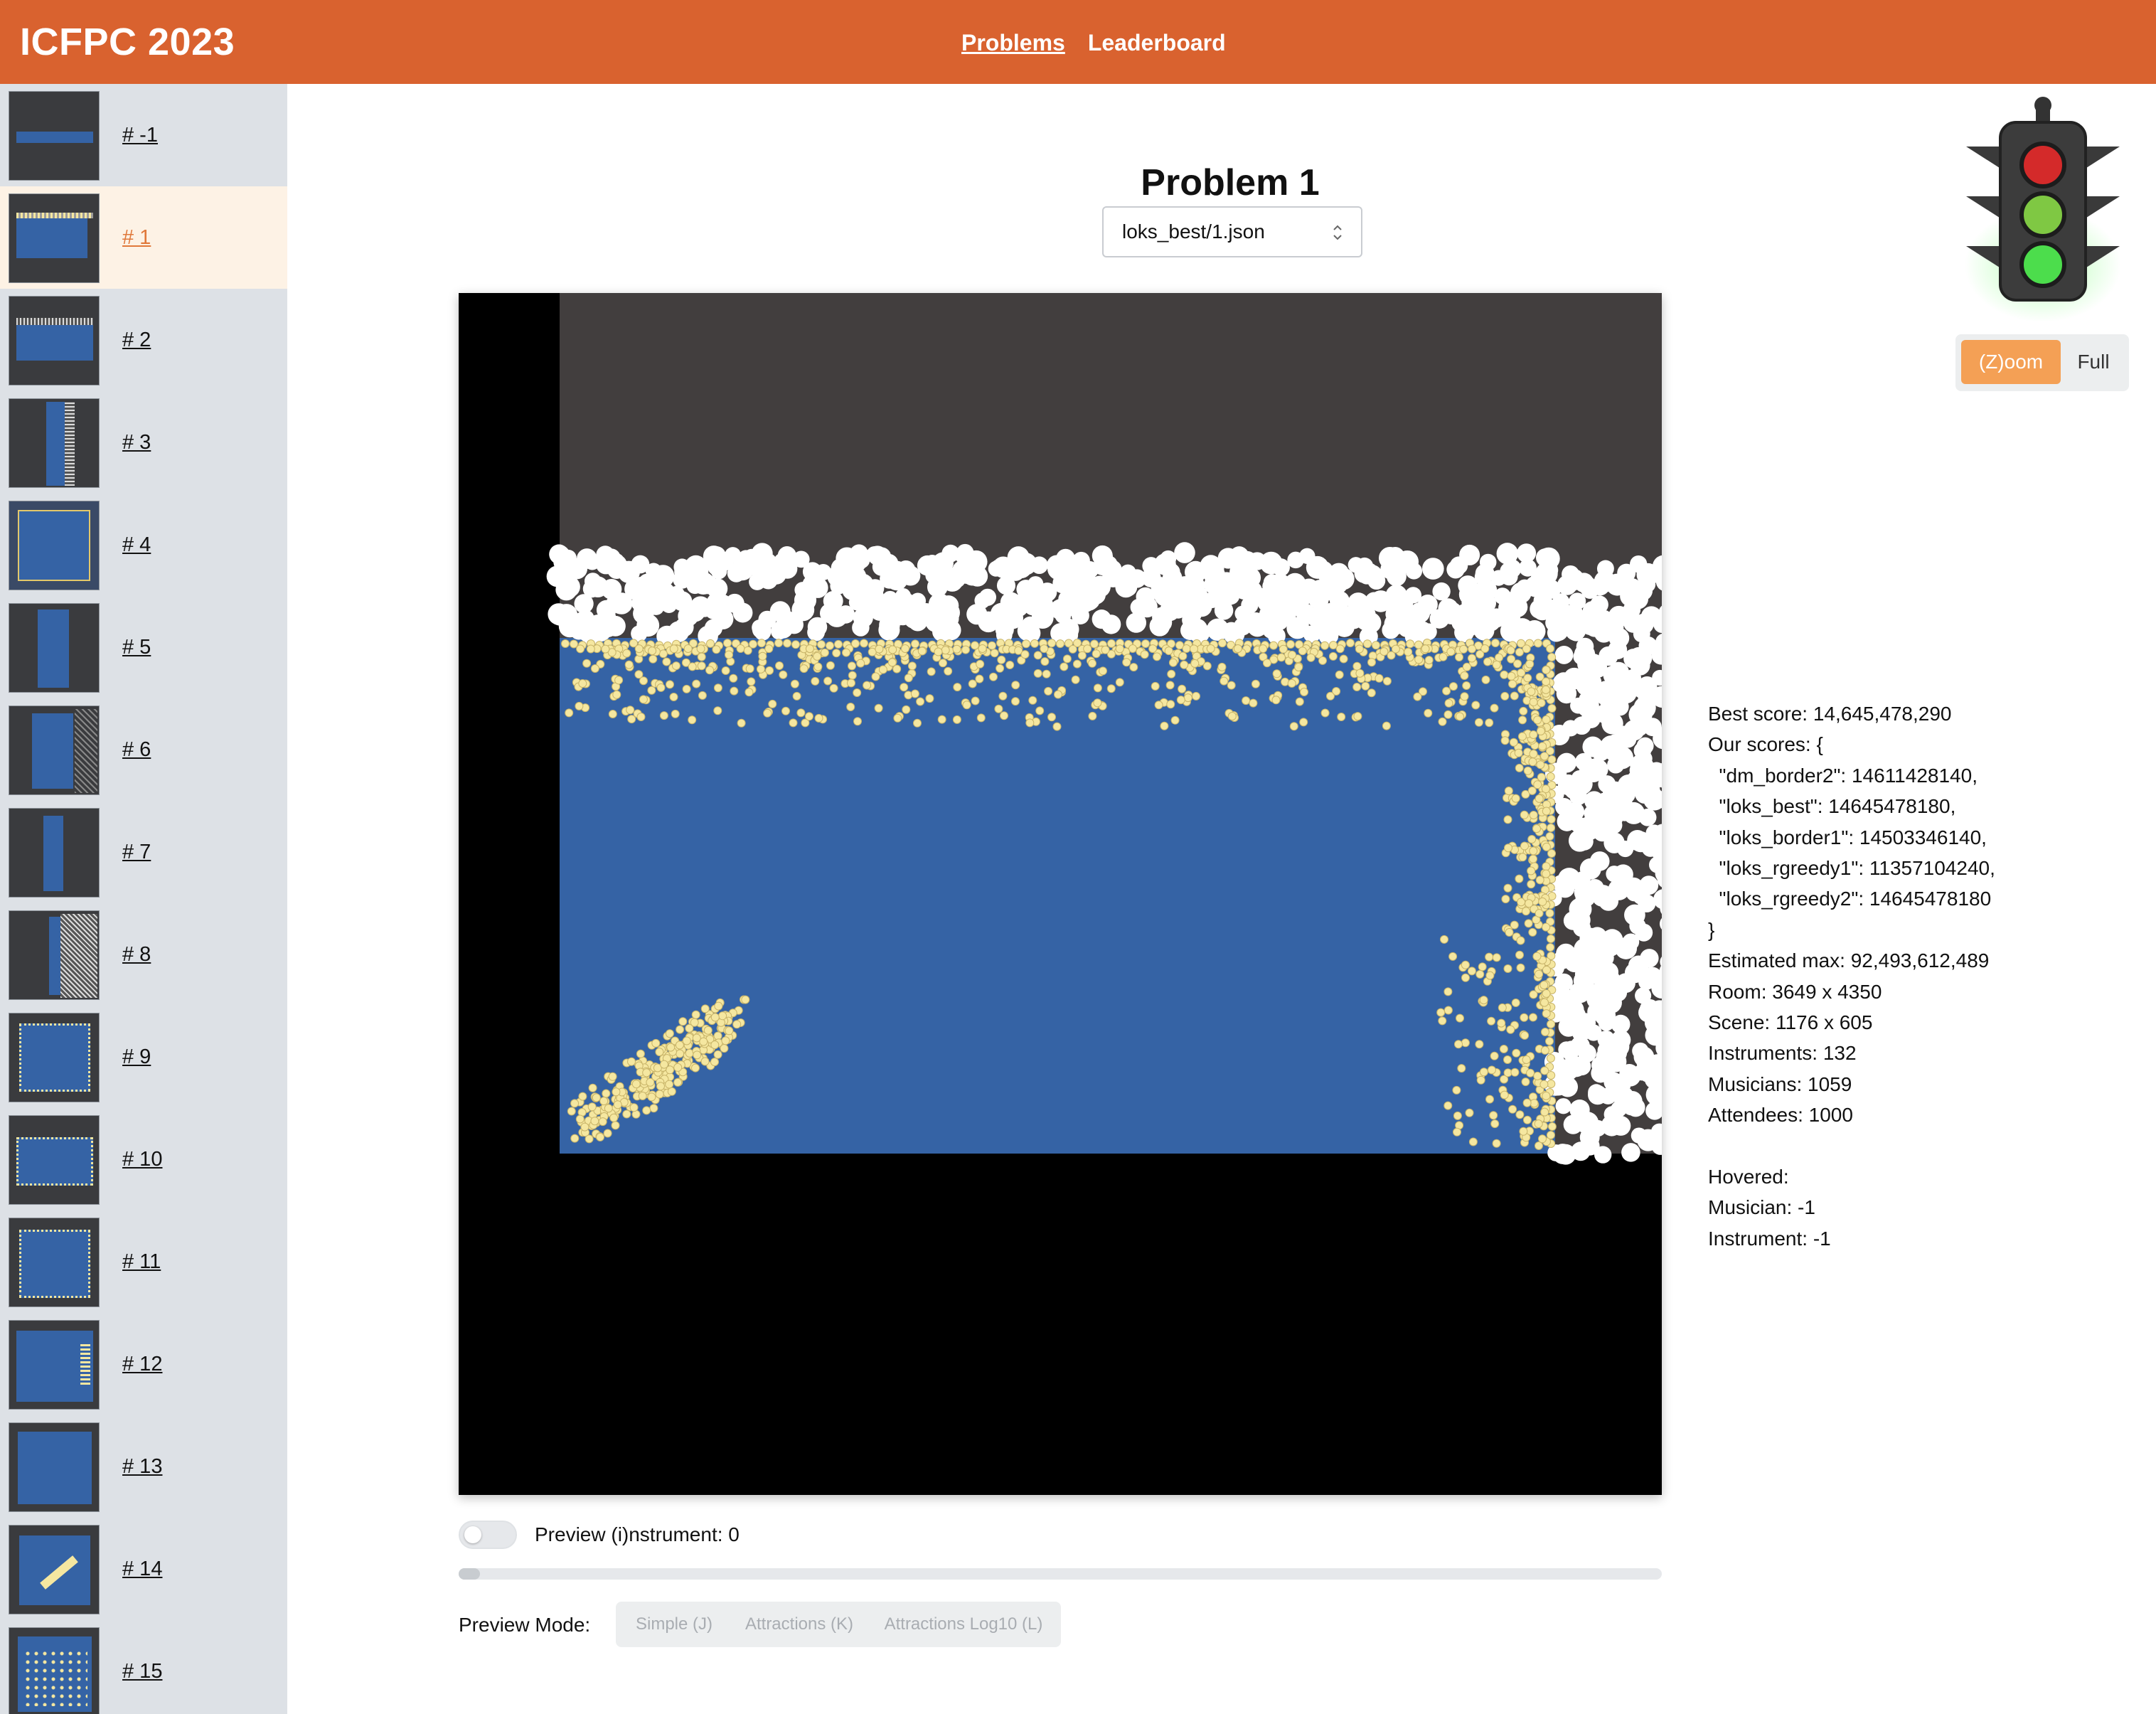  Describe the element at coordinates (1060, 1574) in the screenshot. I see `instrument-slider` at that location.